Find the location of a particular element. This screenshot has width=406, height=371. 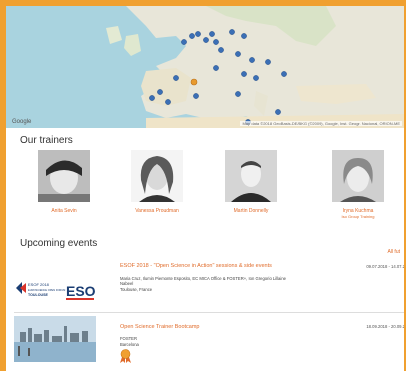

trainer-card: Martin Donnelly is located at coordinates (251, 182).